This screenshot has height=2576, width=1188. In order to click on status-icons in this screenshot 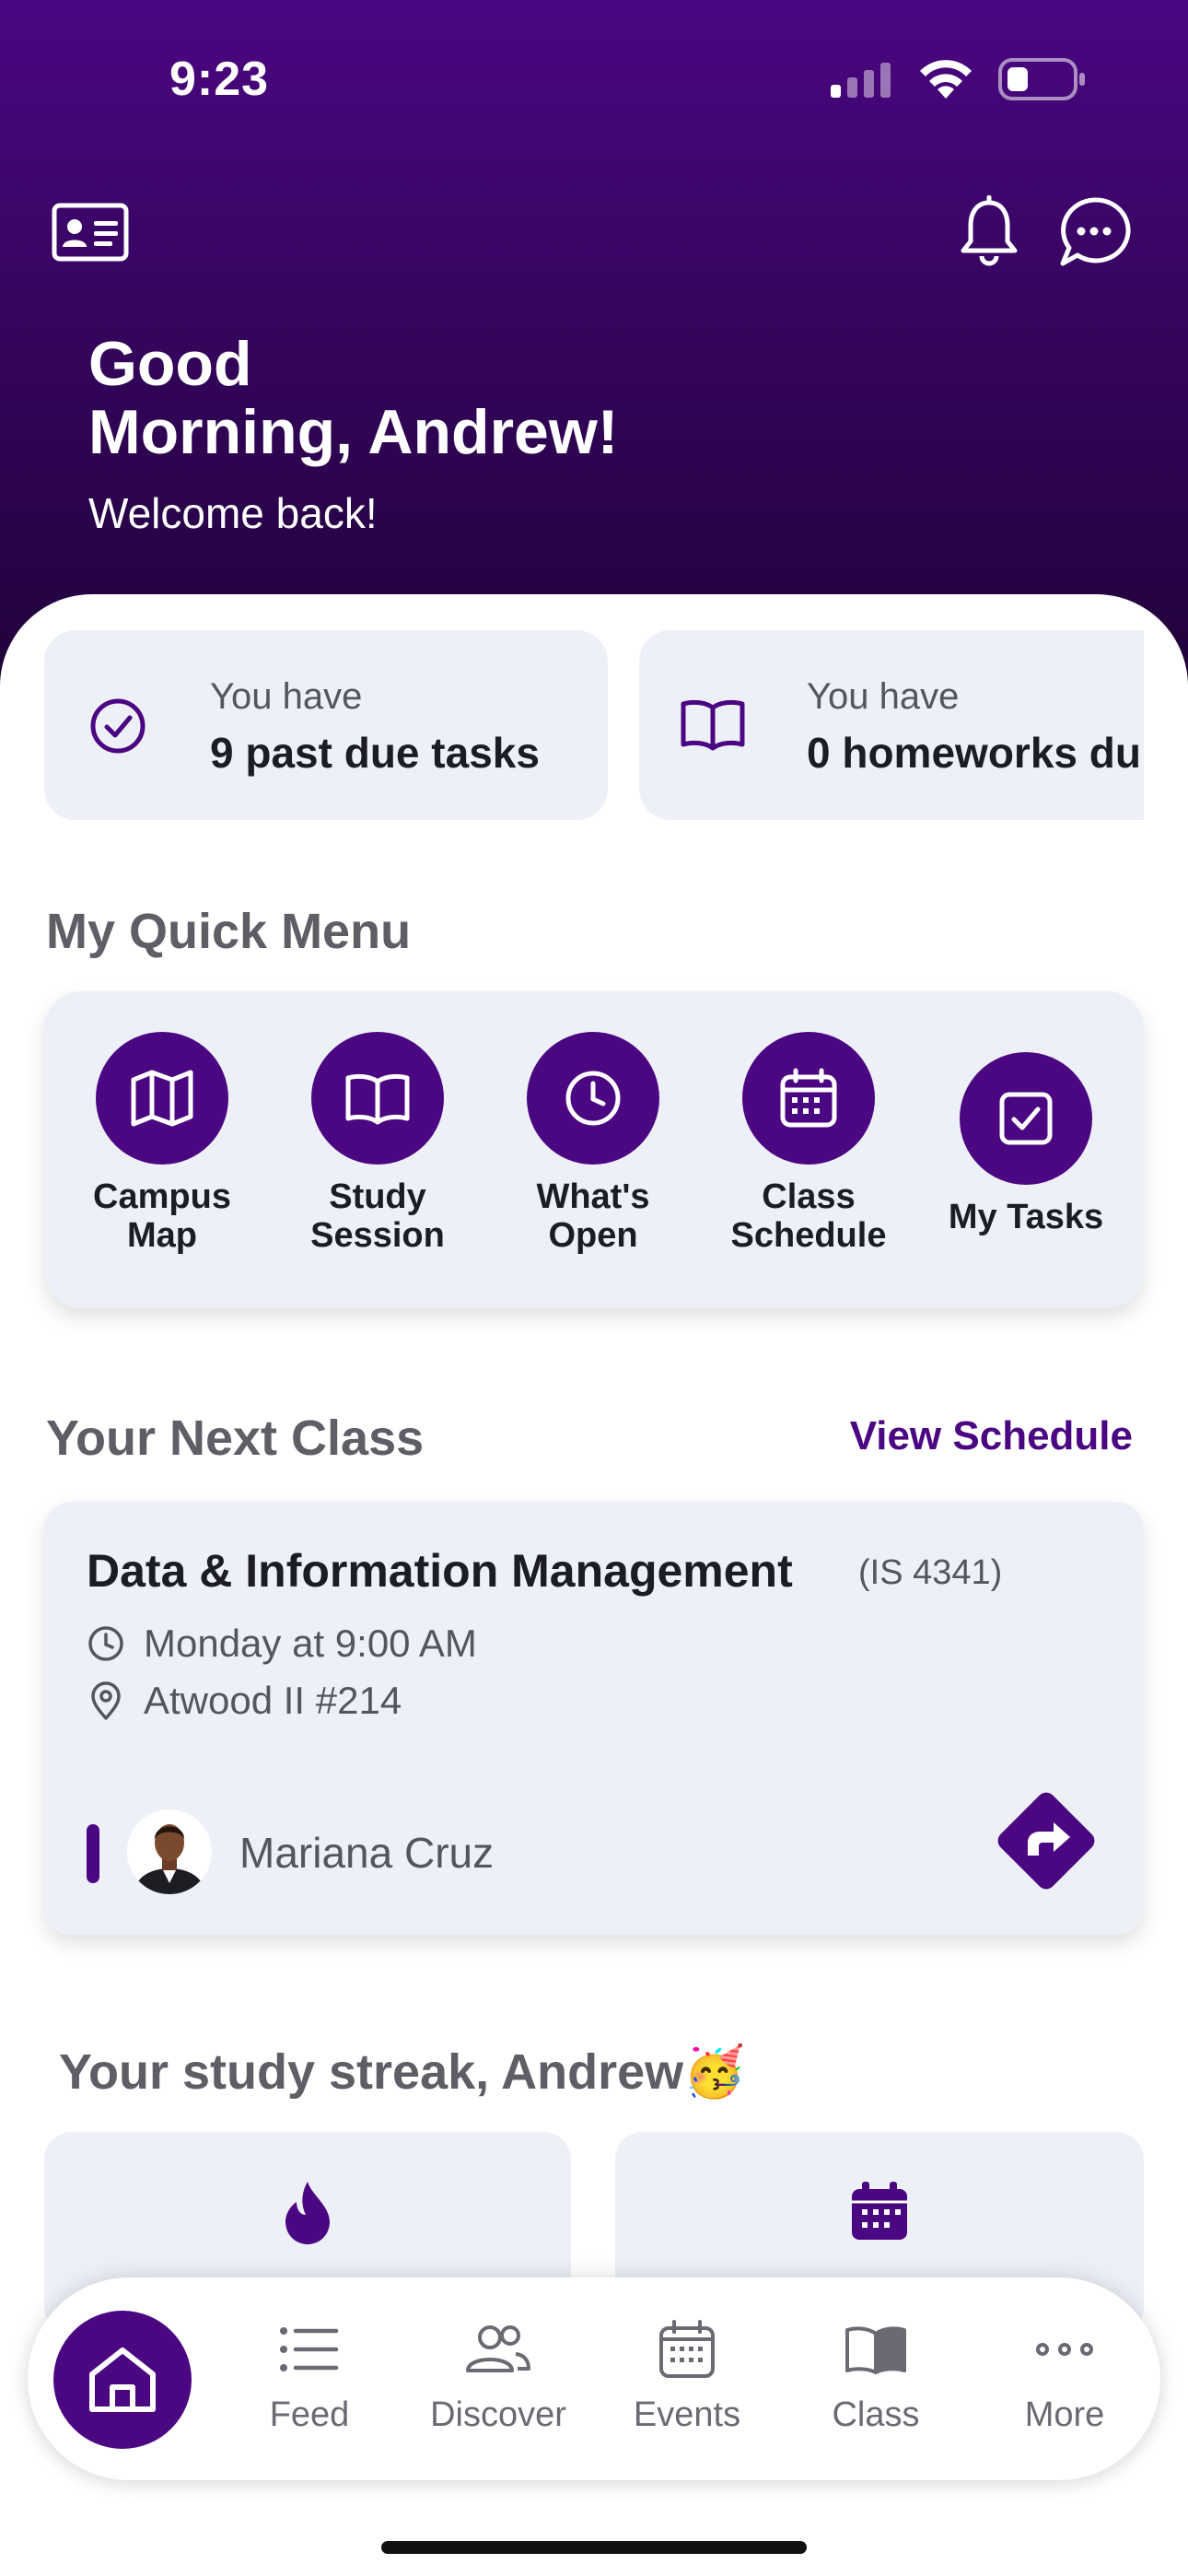, I will do `click(958, 79)`.